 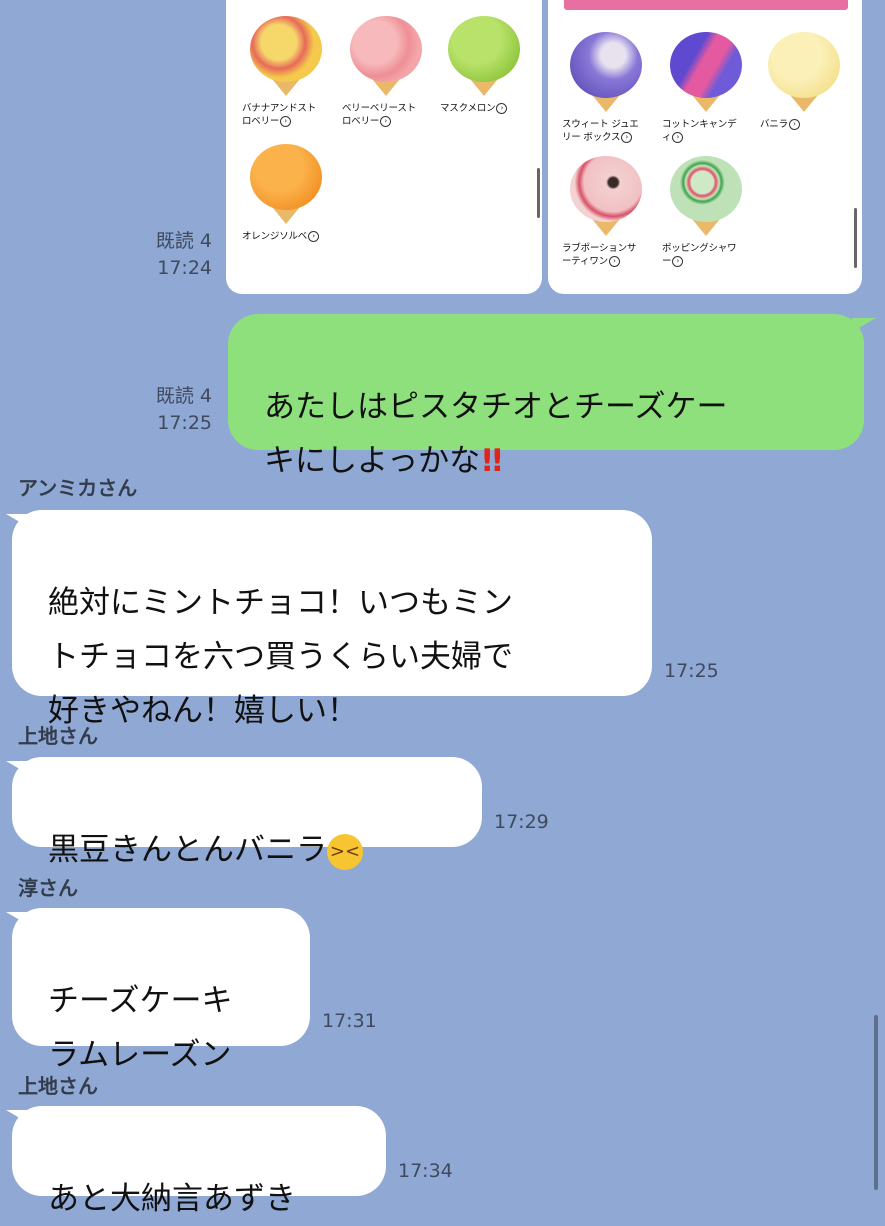 I want to click on flavor-name: オレンジソルベ ›, so click(x=287, y=236).